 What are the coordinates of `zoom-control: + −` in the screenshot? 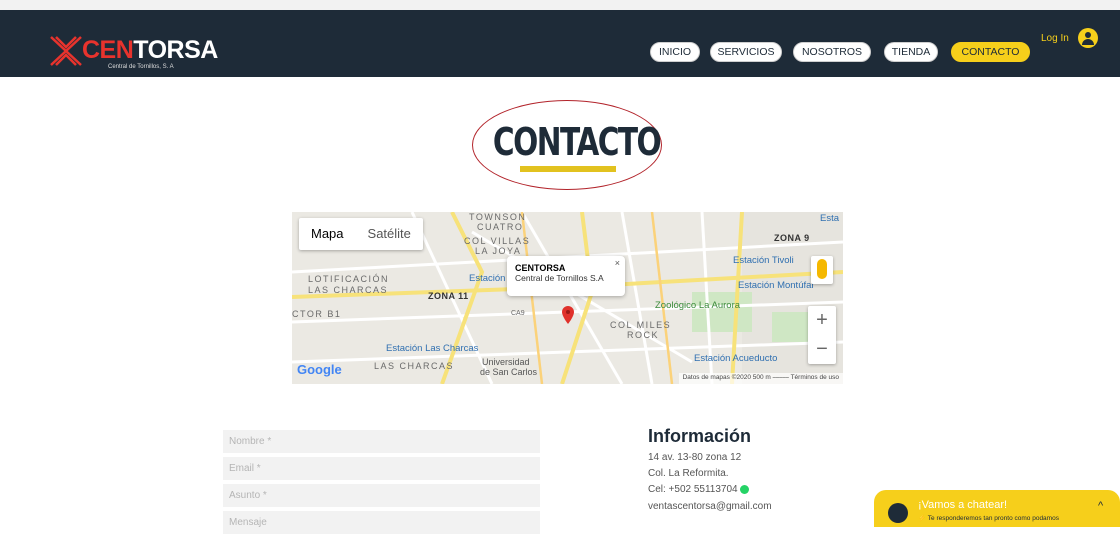 It's located at (822, 335).